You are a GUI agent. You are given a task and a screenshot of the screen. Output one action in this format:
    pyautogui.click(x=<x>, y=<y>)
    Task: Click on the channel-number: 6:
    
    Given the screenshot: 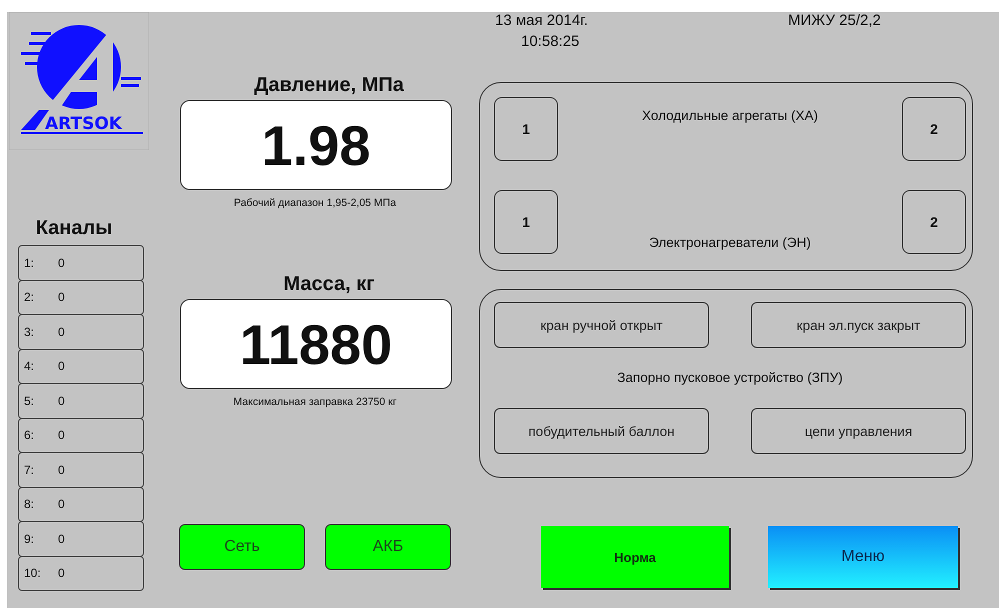 What is the action you would take?
    pyautogui.click(x=29, y=435)
    